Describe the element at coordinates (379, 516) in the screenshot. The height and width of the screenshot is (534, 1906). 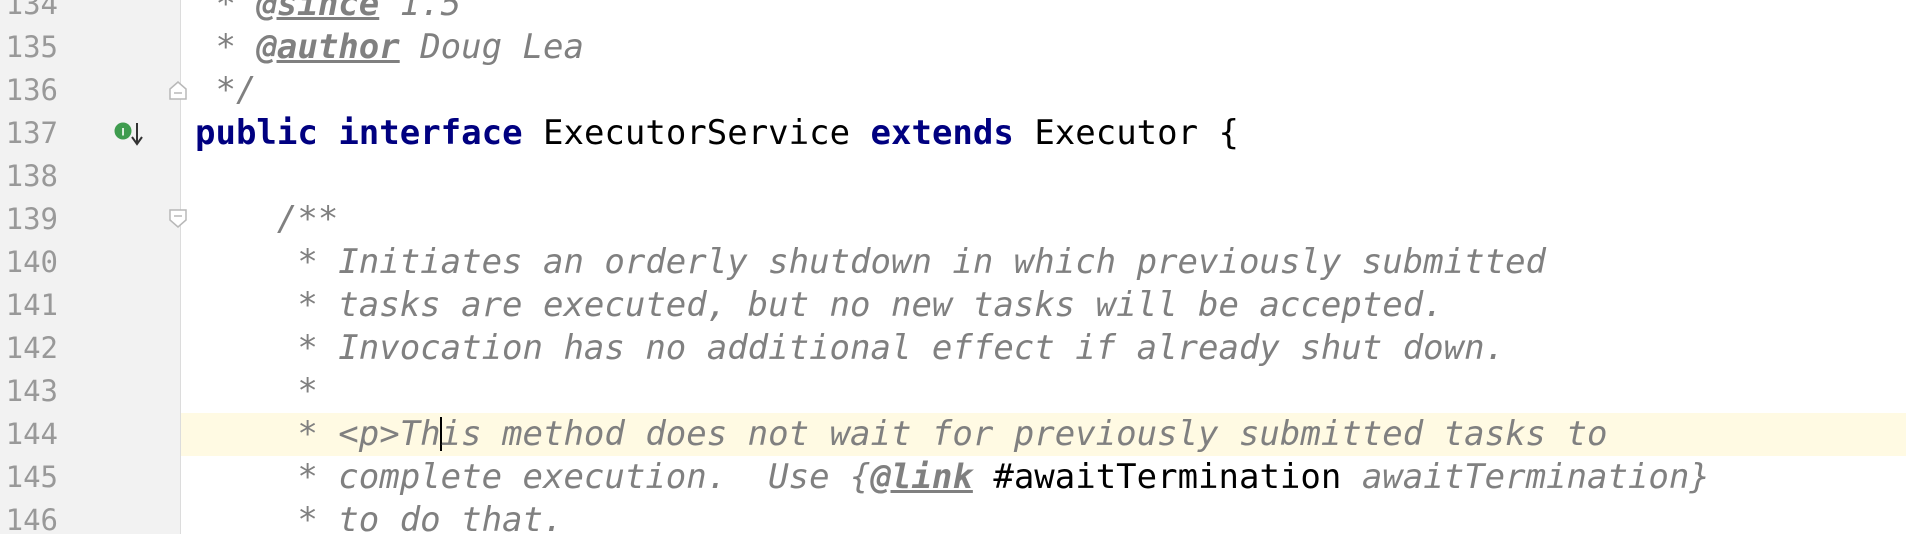
I see `code-text: * to do that.` at that location.